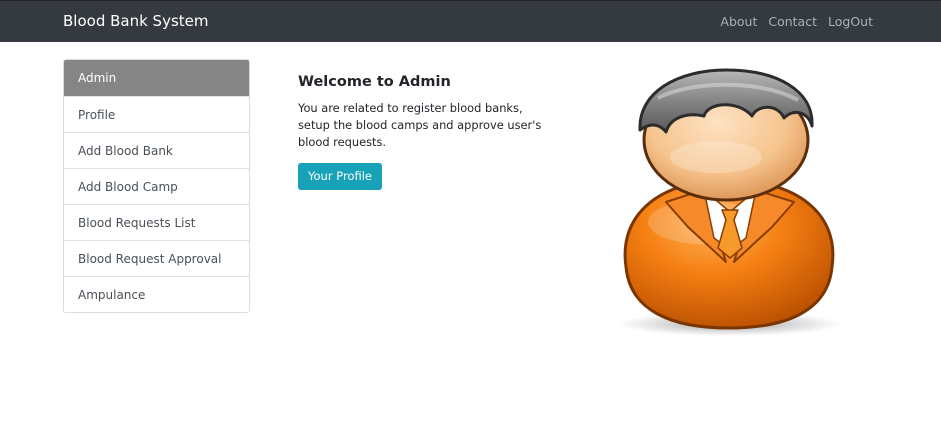 The width and height of the screenshot is (941, 422). What do you see at coordinates (340, 176) in the screenshot?
I see `your-profile-button: Your Profile` at bounding box center [340, 176].